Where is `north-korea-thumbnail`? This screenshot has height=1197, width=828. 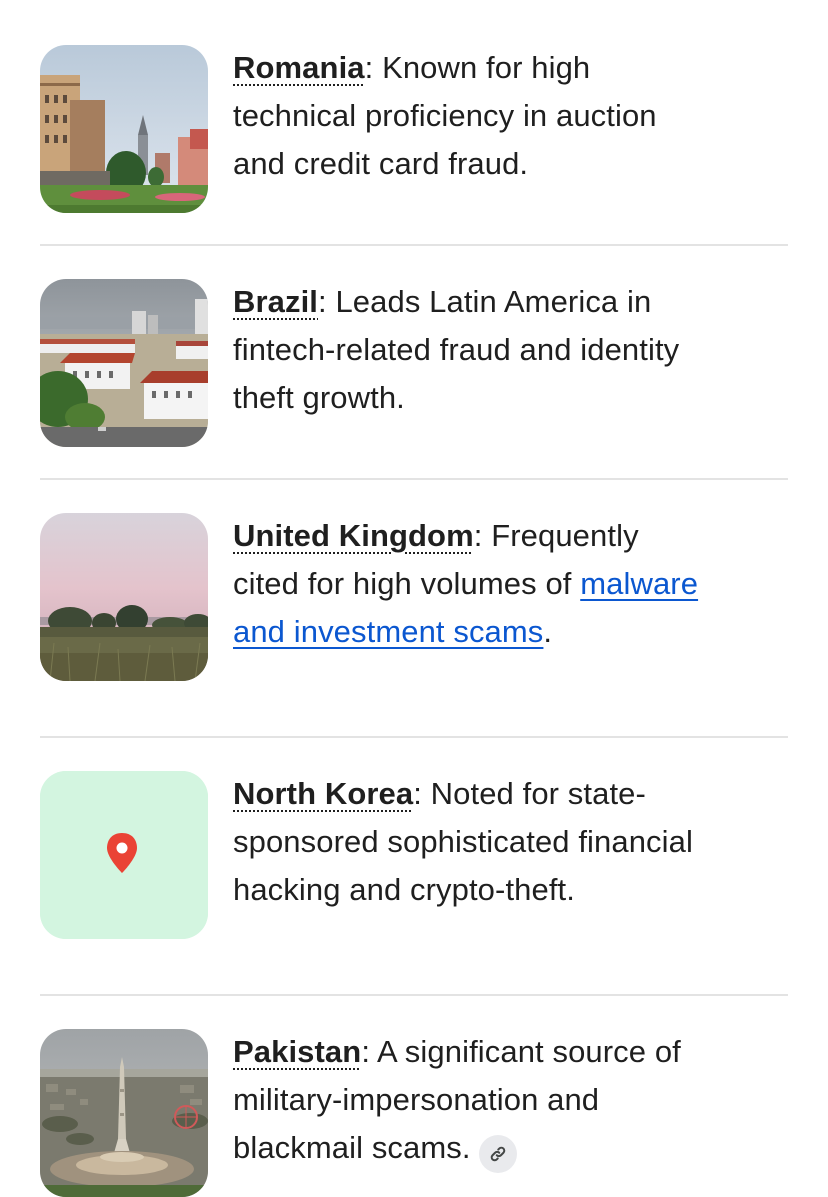 north-korea-thumbnail is located at coordinates (124, 855).